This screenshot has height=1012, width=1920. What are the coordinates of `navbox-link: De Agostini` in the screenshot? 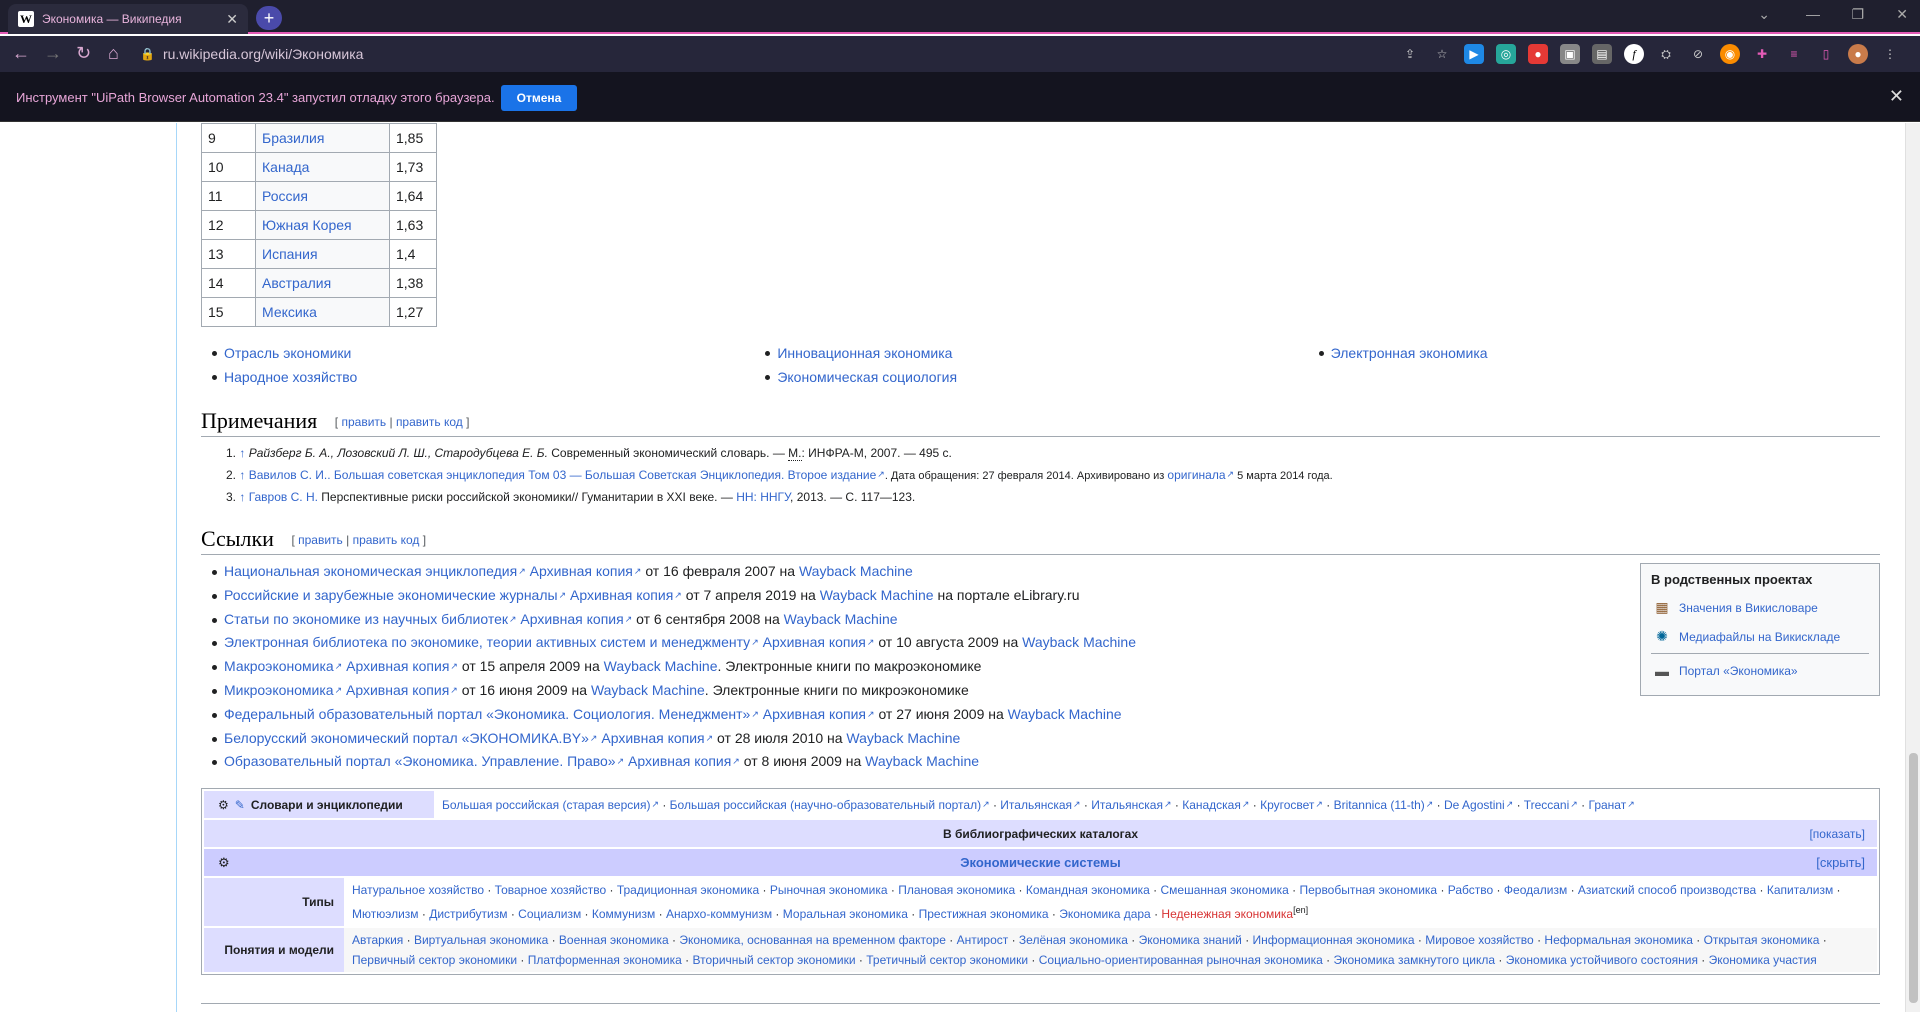 It's located at (1478, 805).